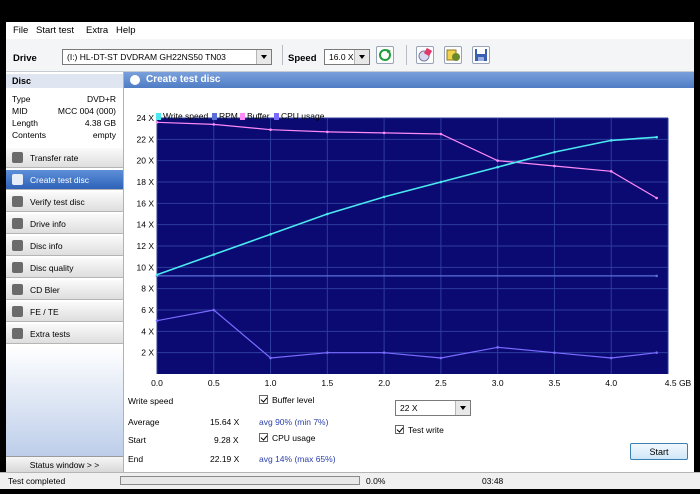 This screenshot has height=494, width=700. What do you see at coordinates (17, 333) in the screenshot?
I see `extra-tests-icon` at bounding box center [17, 333].